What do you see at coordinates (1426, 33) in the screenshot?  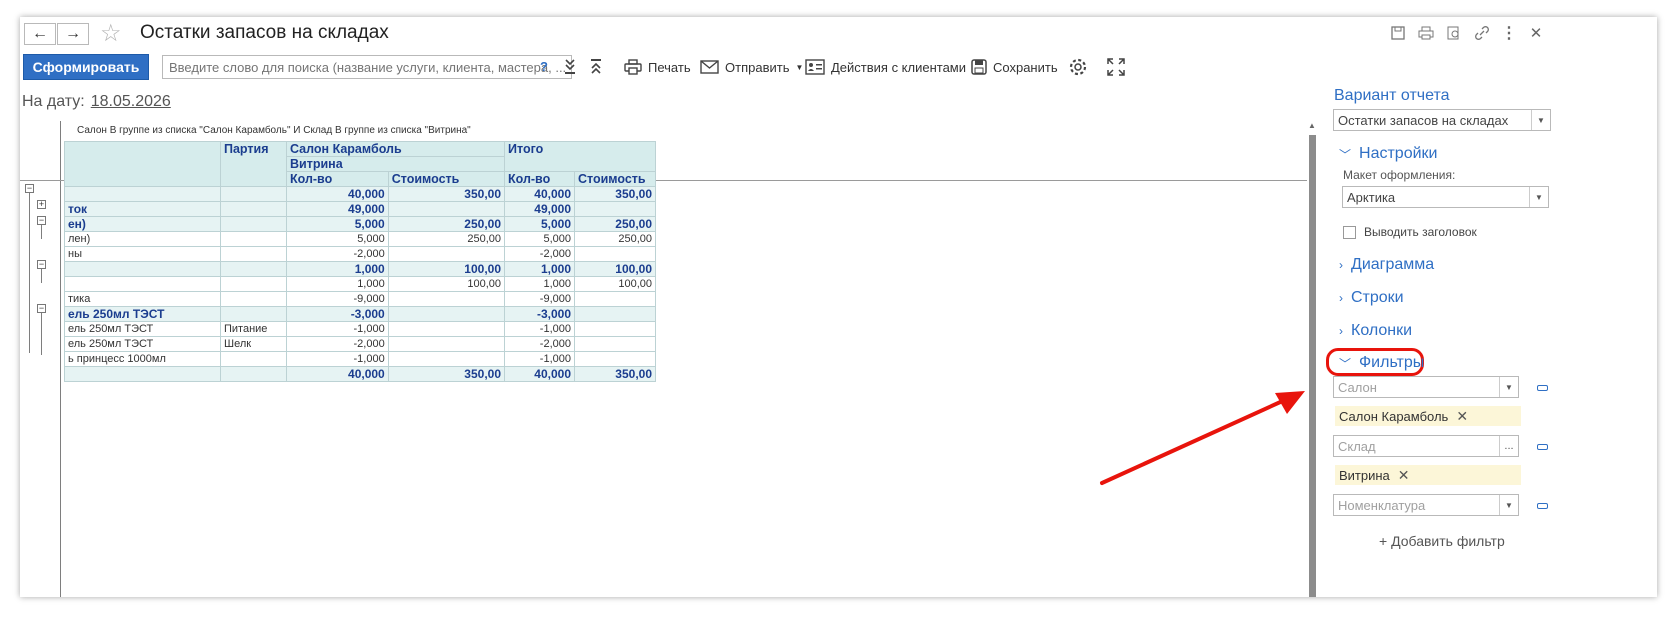 I see `print-icon` at bounding box center [1426, 33].